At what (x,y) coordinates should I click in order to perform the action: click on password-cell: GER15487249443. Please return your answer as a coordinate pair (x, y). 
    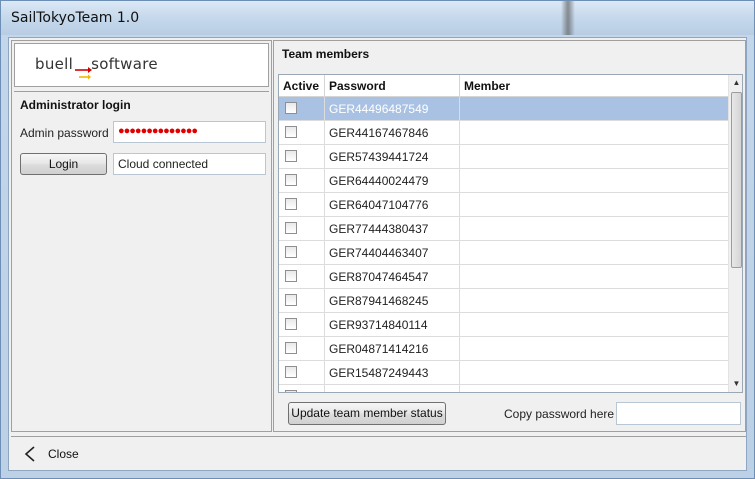
    Looking at the image, I should click on (392, 373).